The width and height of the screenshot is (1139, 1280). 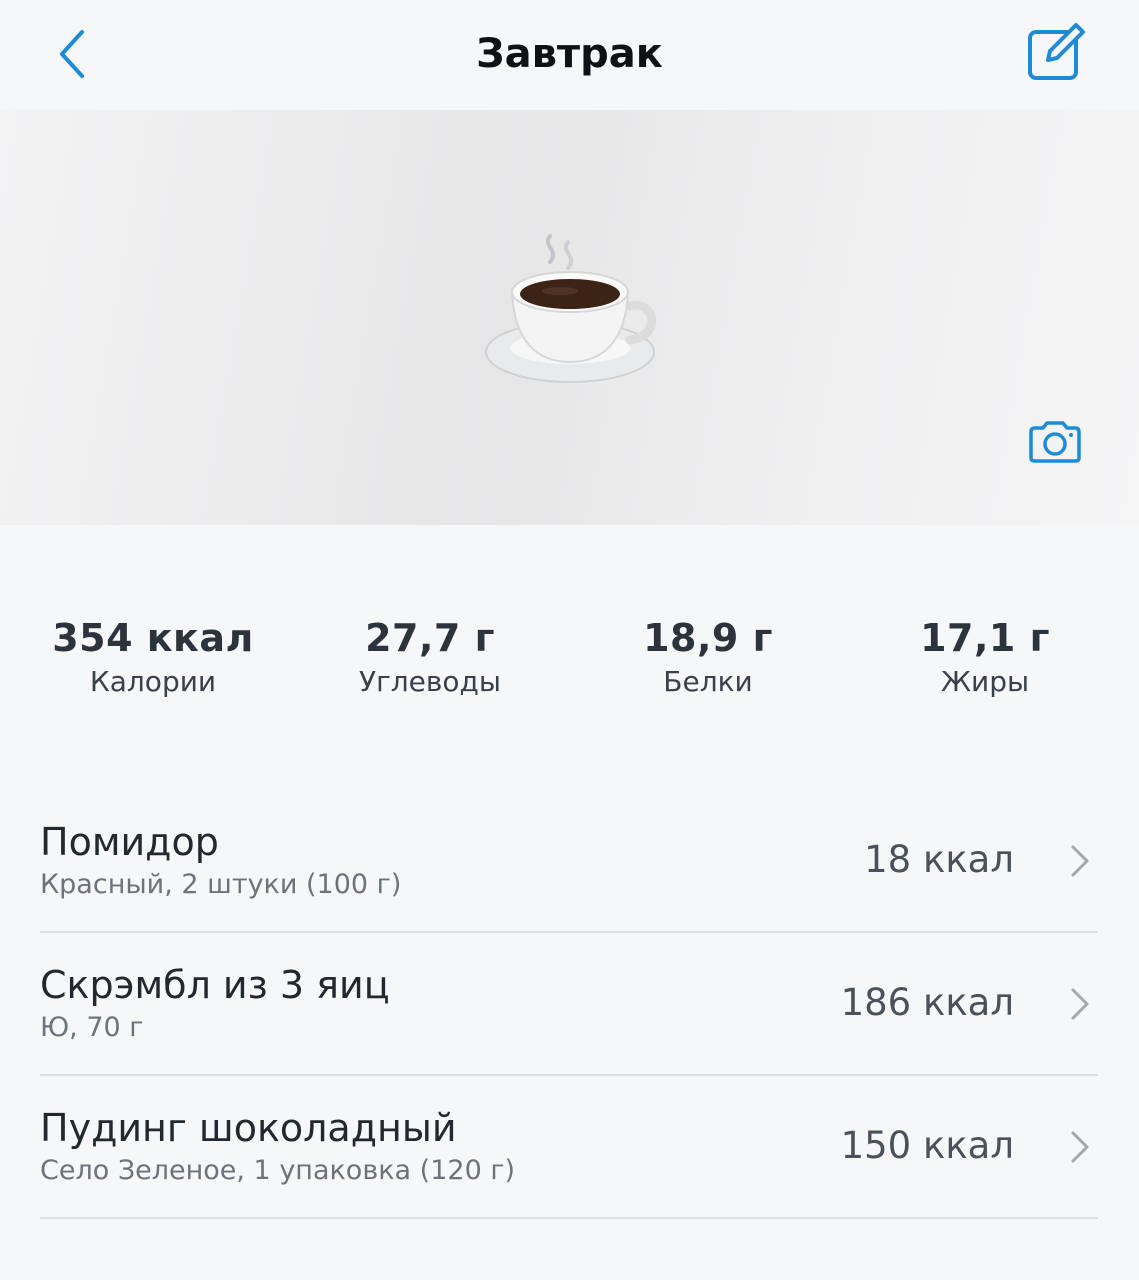 What do you see at coordinates (248, 1128) in the screenshot?
I see `food-name: Пудинг шоколадный` at bounding box center [248, 1128].